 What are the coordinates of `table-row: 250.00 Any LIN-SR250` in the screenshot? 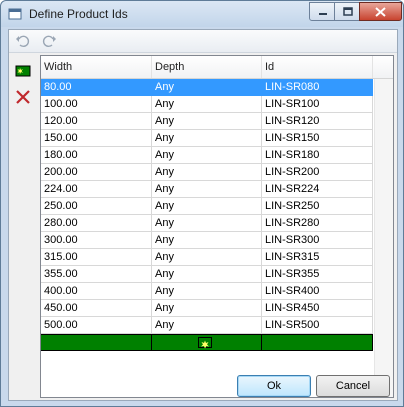 It's located at (207, 206).